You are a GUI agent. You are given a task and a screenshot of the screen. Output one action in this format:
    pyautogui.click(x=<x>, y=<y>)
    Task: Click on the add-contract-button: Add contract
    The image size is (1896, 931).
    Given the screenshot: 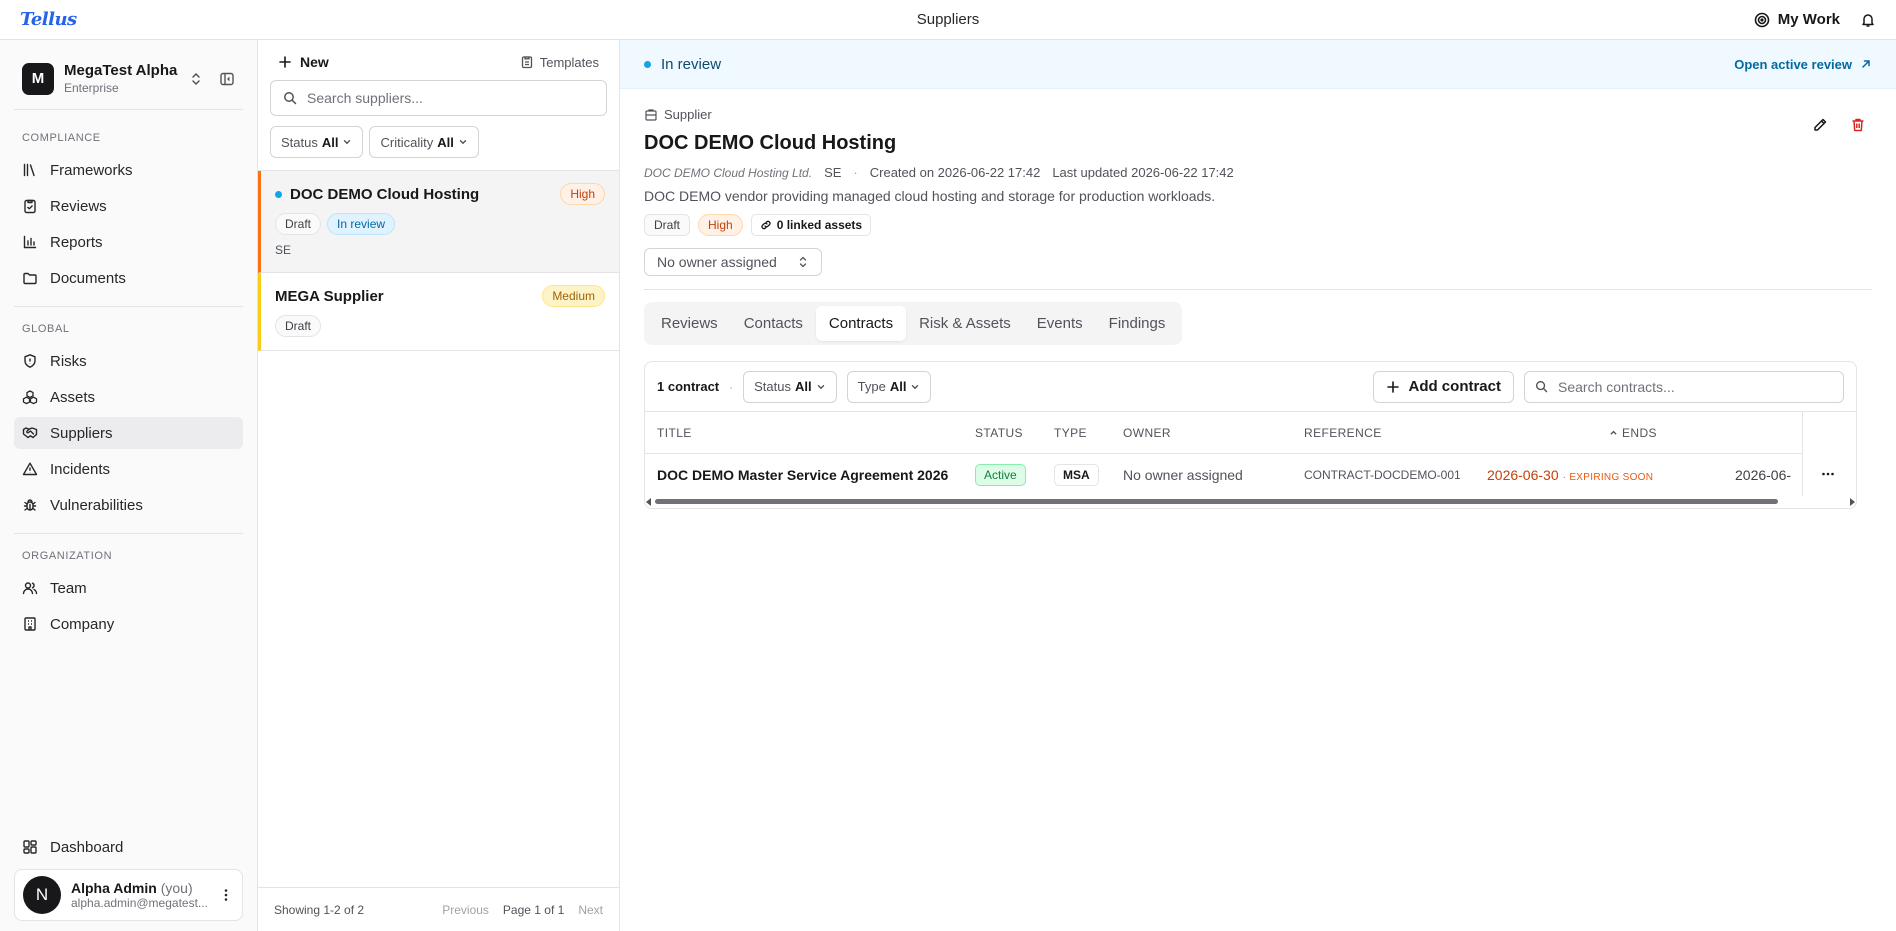 What is the action you would take?
    pyautogui.click(x=1443, y=386)
    